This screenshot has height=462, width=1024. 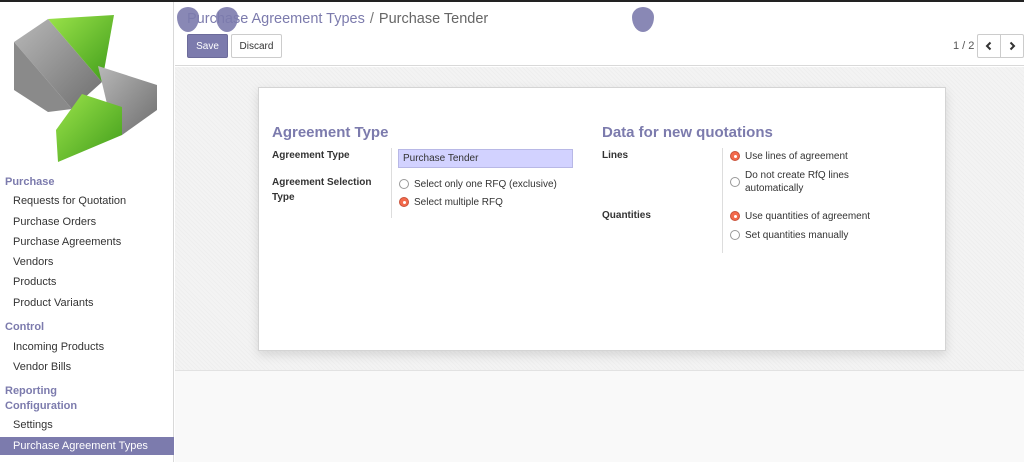 I want to click on sidebar-item-purchase-agreement-types: Purchase Agreement Types, so click(x=87, y=446).